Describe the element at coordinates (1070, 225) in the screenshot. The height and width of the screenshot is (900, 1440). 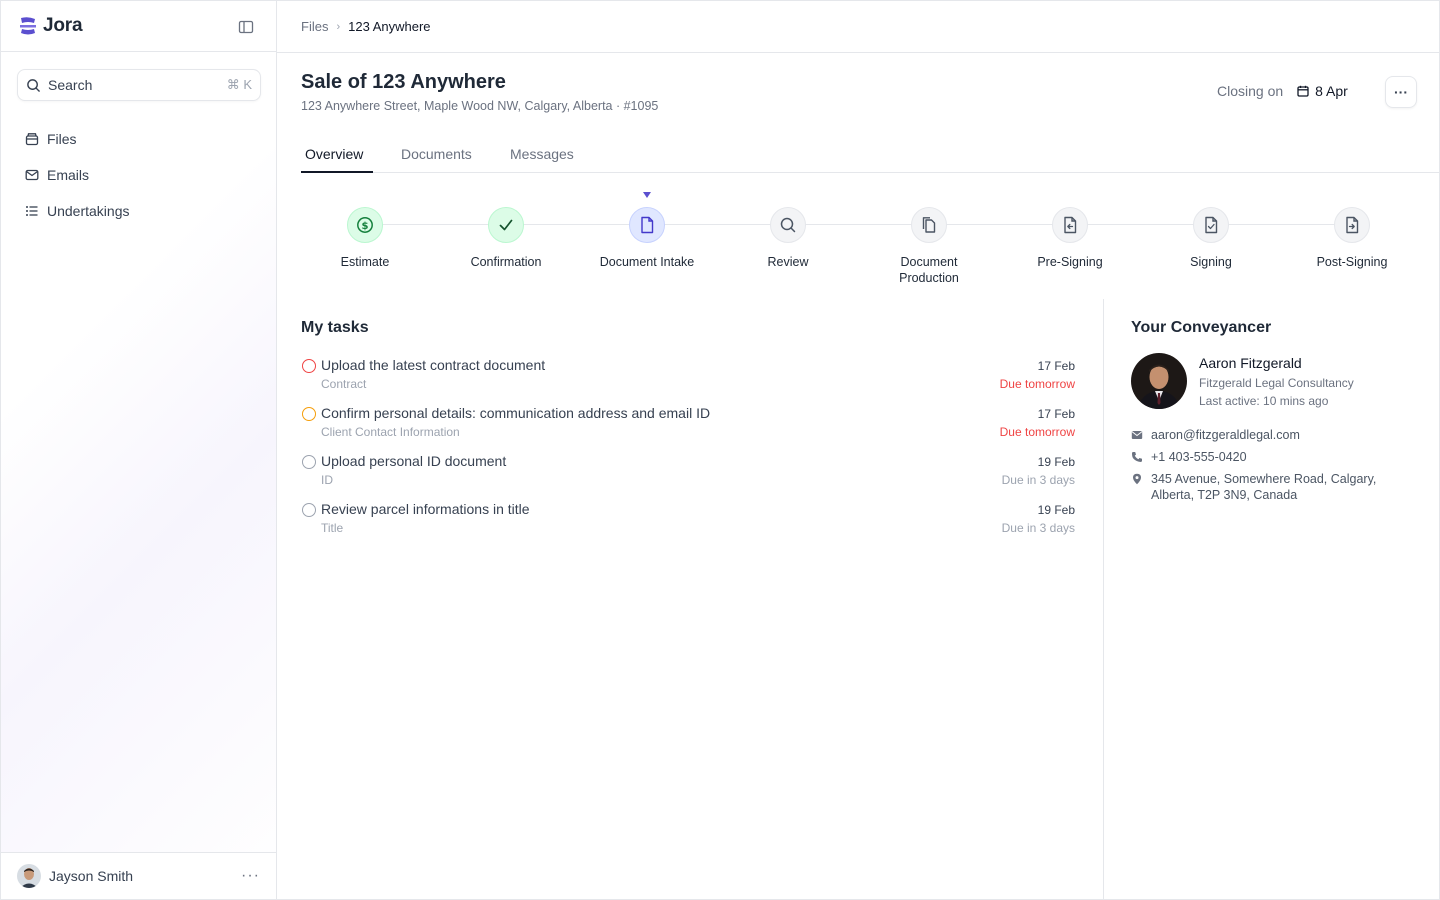
I see `document-arrow-icon` at that location.